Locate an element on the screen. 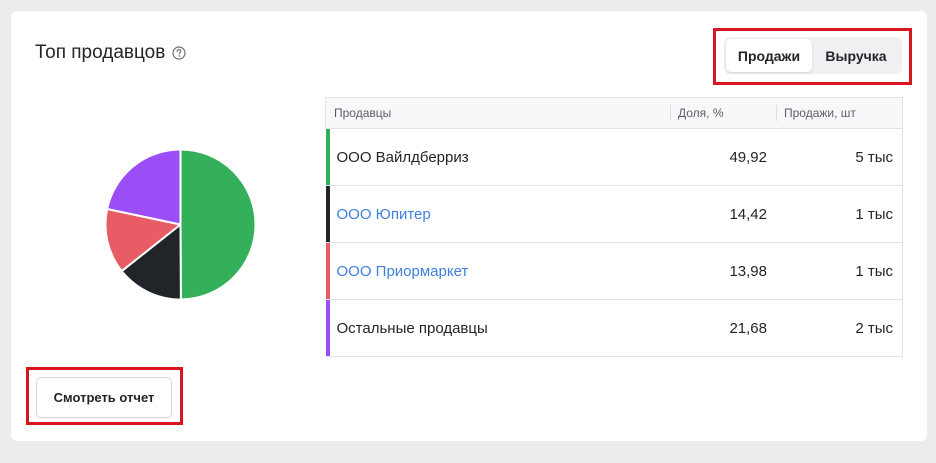 Image resolution: width=936 pixels, height=463 pixels. seller-name: ООО Приормаркет is located at coordinates (497, 271).